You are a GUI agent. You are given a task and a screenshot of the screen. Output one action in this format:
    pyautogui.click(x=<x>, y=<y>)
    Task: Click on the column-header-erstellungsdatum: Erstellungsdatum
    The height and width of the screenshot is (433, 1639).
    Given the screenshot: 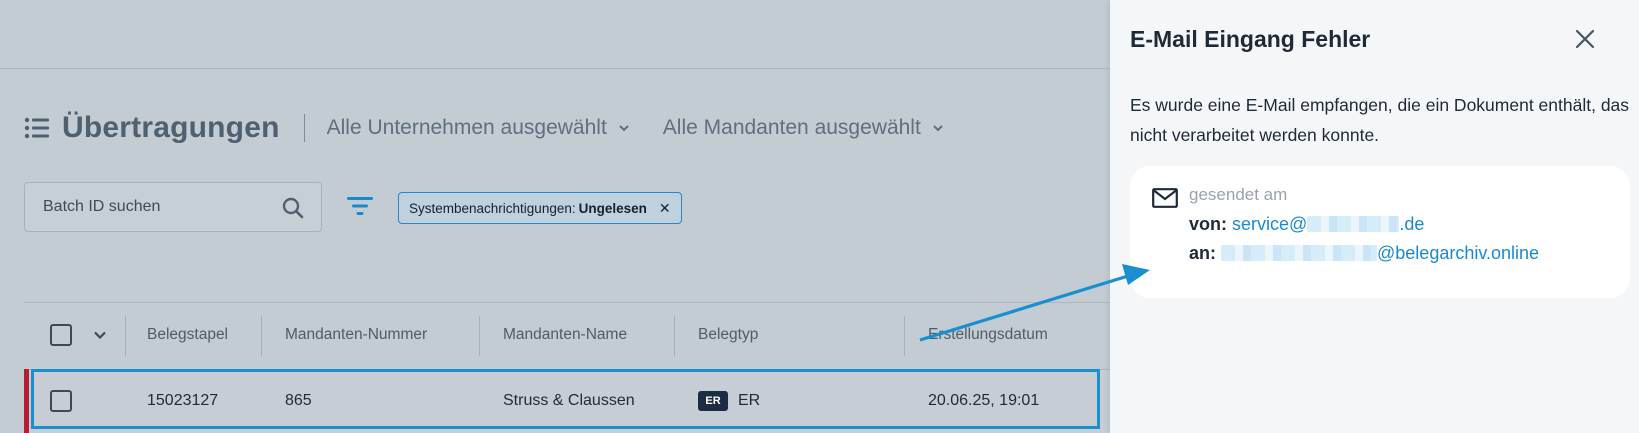 What is the action you would take?
    pyautogui.click(x=988, y=335)
    